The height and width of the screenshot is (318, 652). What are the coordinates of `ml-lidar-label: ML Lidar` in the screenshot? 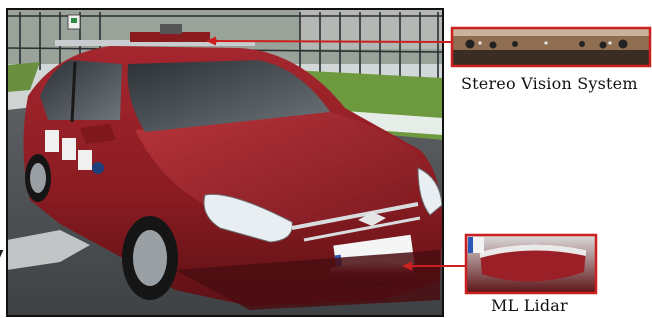 It's located at (529, 305).